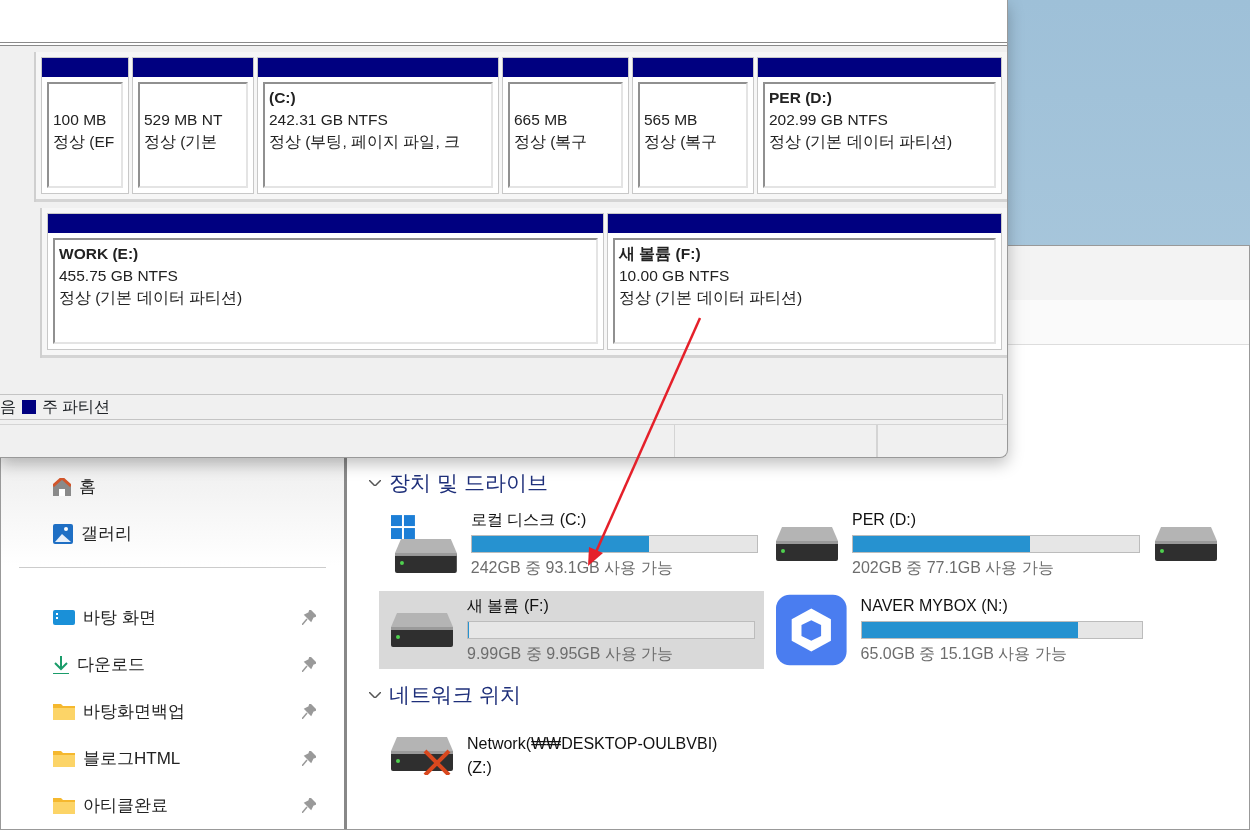  I want to click on partition-block: 529 MB NT 정상 (기본, so click(193, 125).